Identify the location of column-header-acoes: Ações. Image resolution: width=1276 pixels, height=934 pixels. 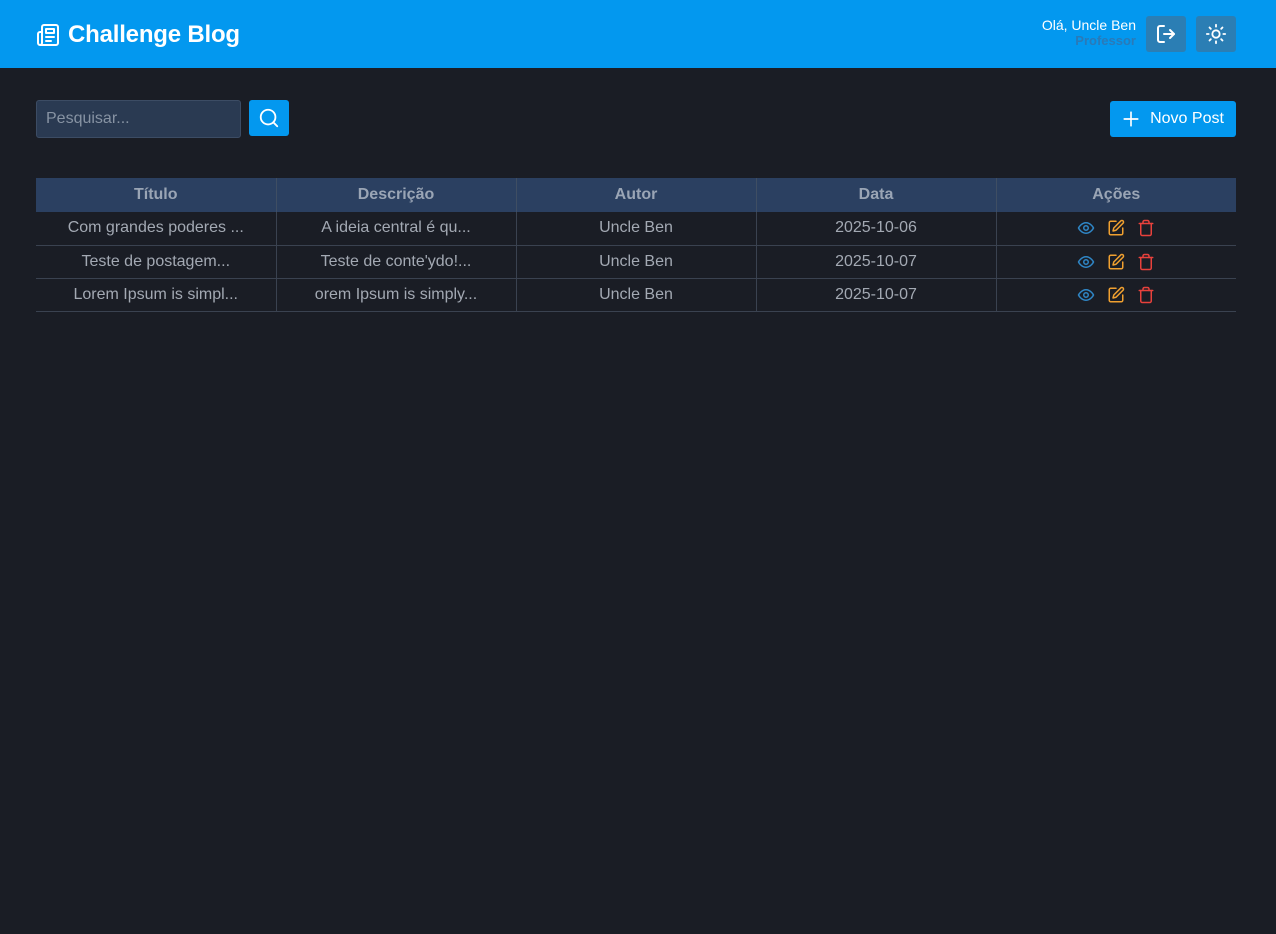
(1116, 195).